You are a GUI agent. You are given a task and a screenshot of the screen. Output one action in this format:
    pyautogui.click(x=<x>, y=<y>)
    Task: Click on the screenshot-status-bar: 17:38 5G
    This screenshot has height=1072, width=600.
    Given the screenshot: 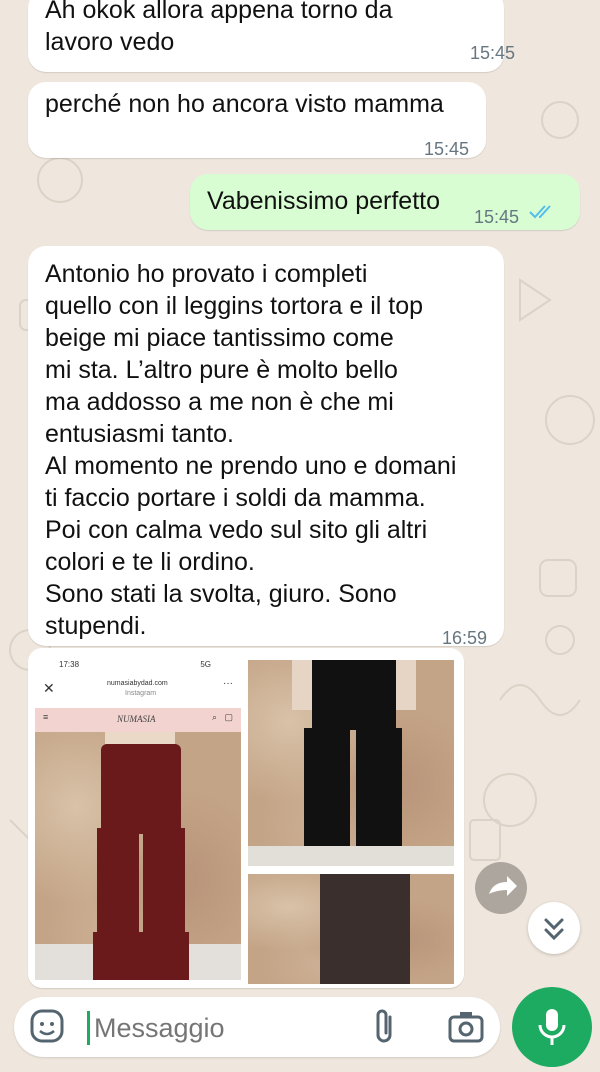 What is the action you would take?
    pyautogui.click(x=138, y=666)
    